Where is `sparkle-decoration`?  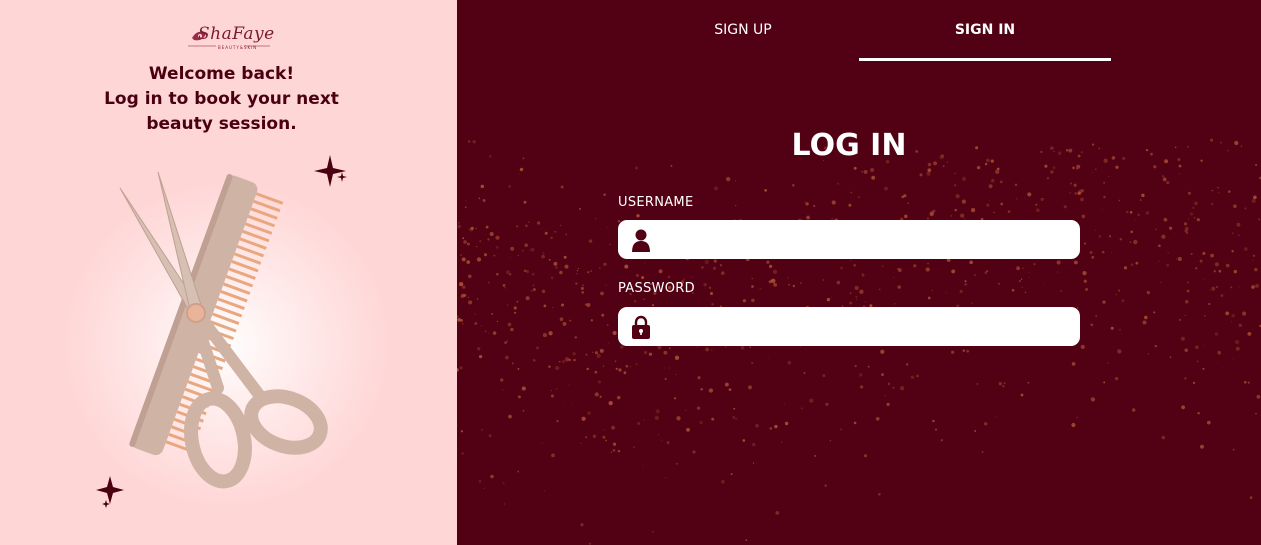 sparkle-decoration is located at coordinates (221, 331).